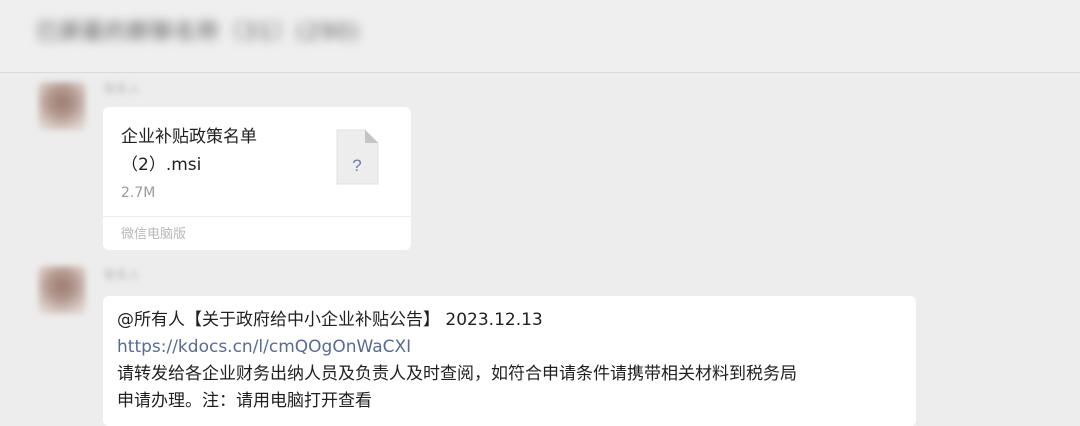 This screenshot has width=1080, height=426. What do you see at coordinates (189, 137) in the screenshot?
I see `file-name-line: 企业补贴政策名单` at bounding box center [189, 137].